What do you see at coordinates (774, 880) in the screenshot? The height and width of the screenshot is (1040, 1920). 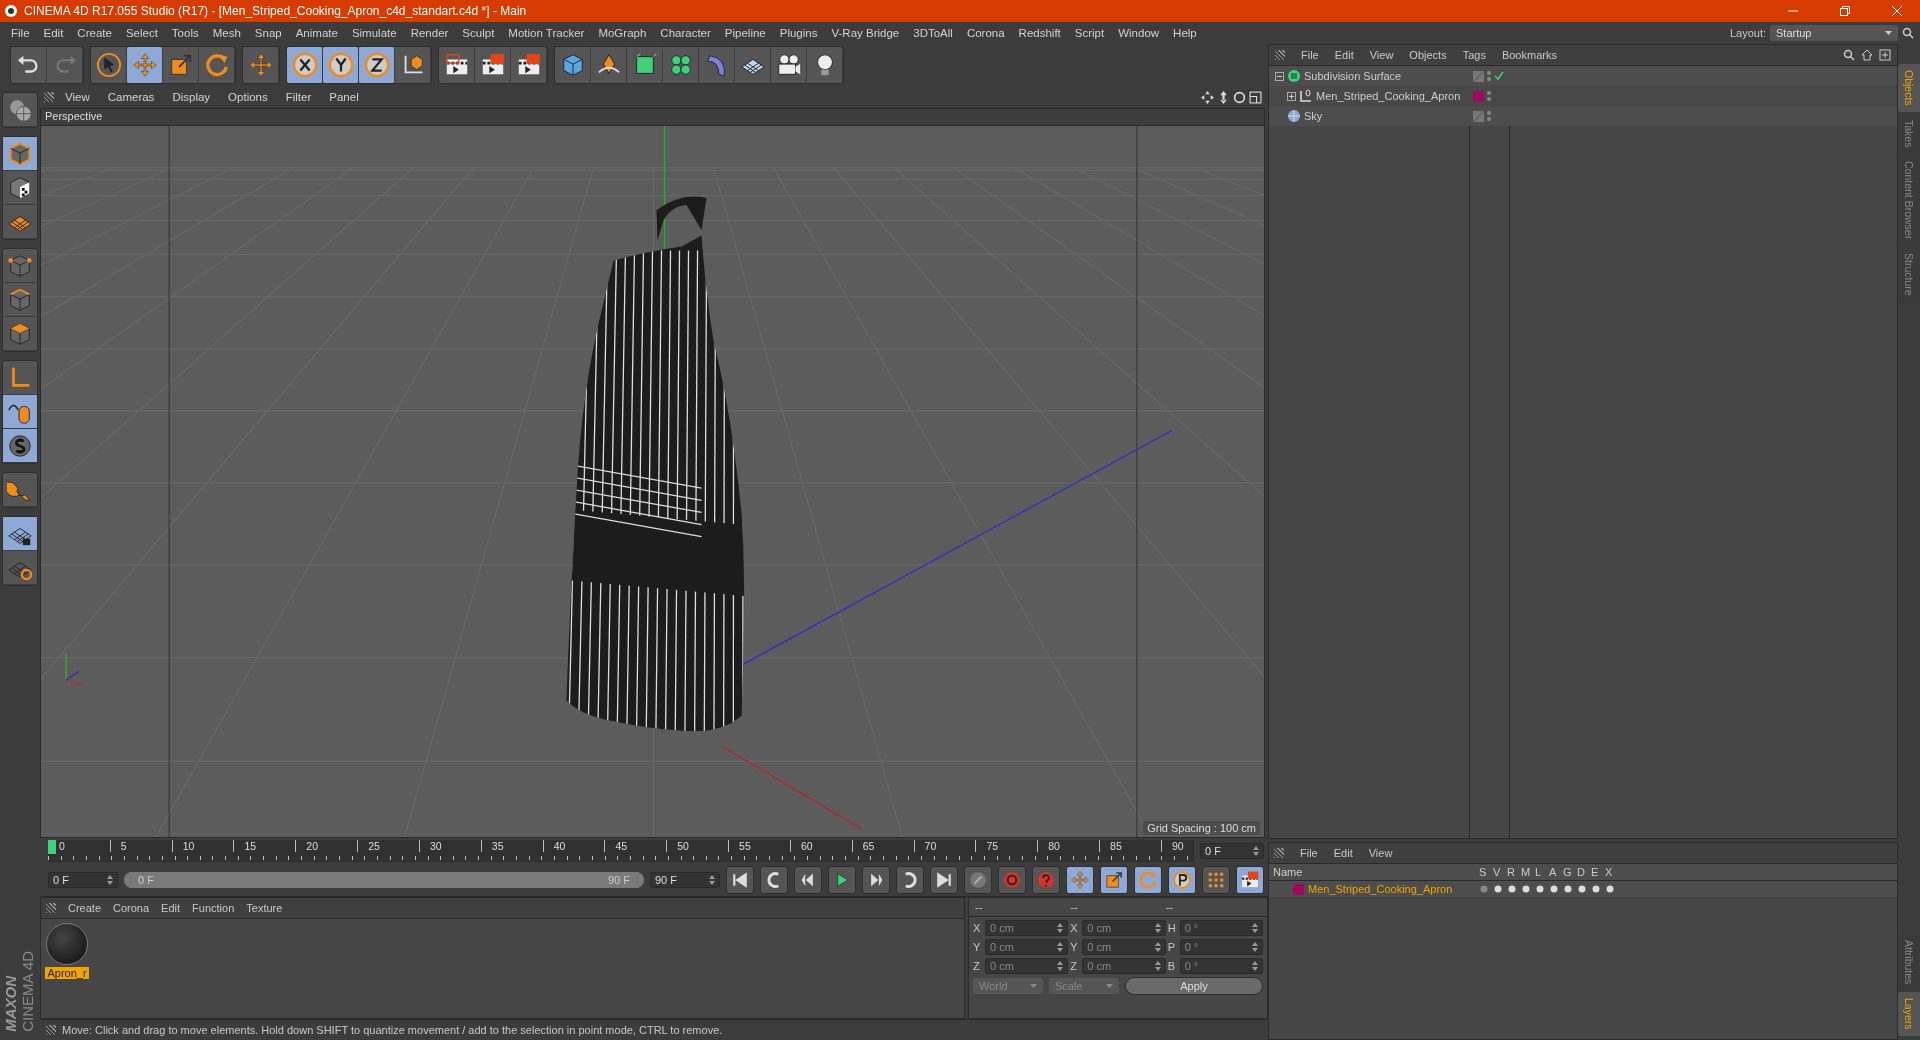 I see `prev-key-button` at bounding box center [774, 880].